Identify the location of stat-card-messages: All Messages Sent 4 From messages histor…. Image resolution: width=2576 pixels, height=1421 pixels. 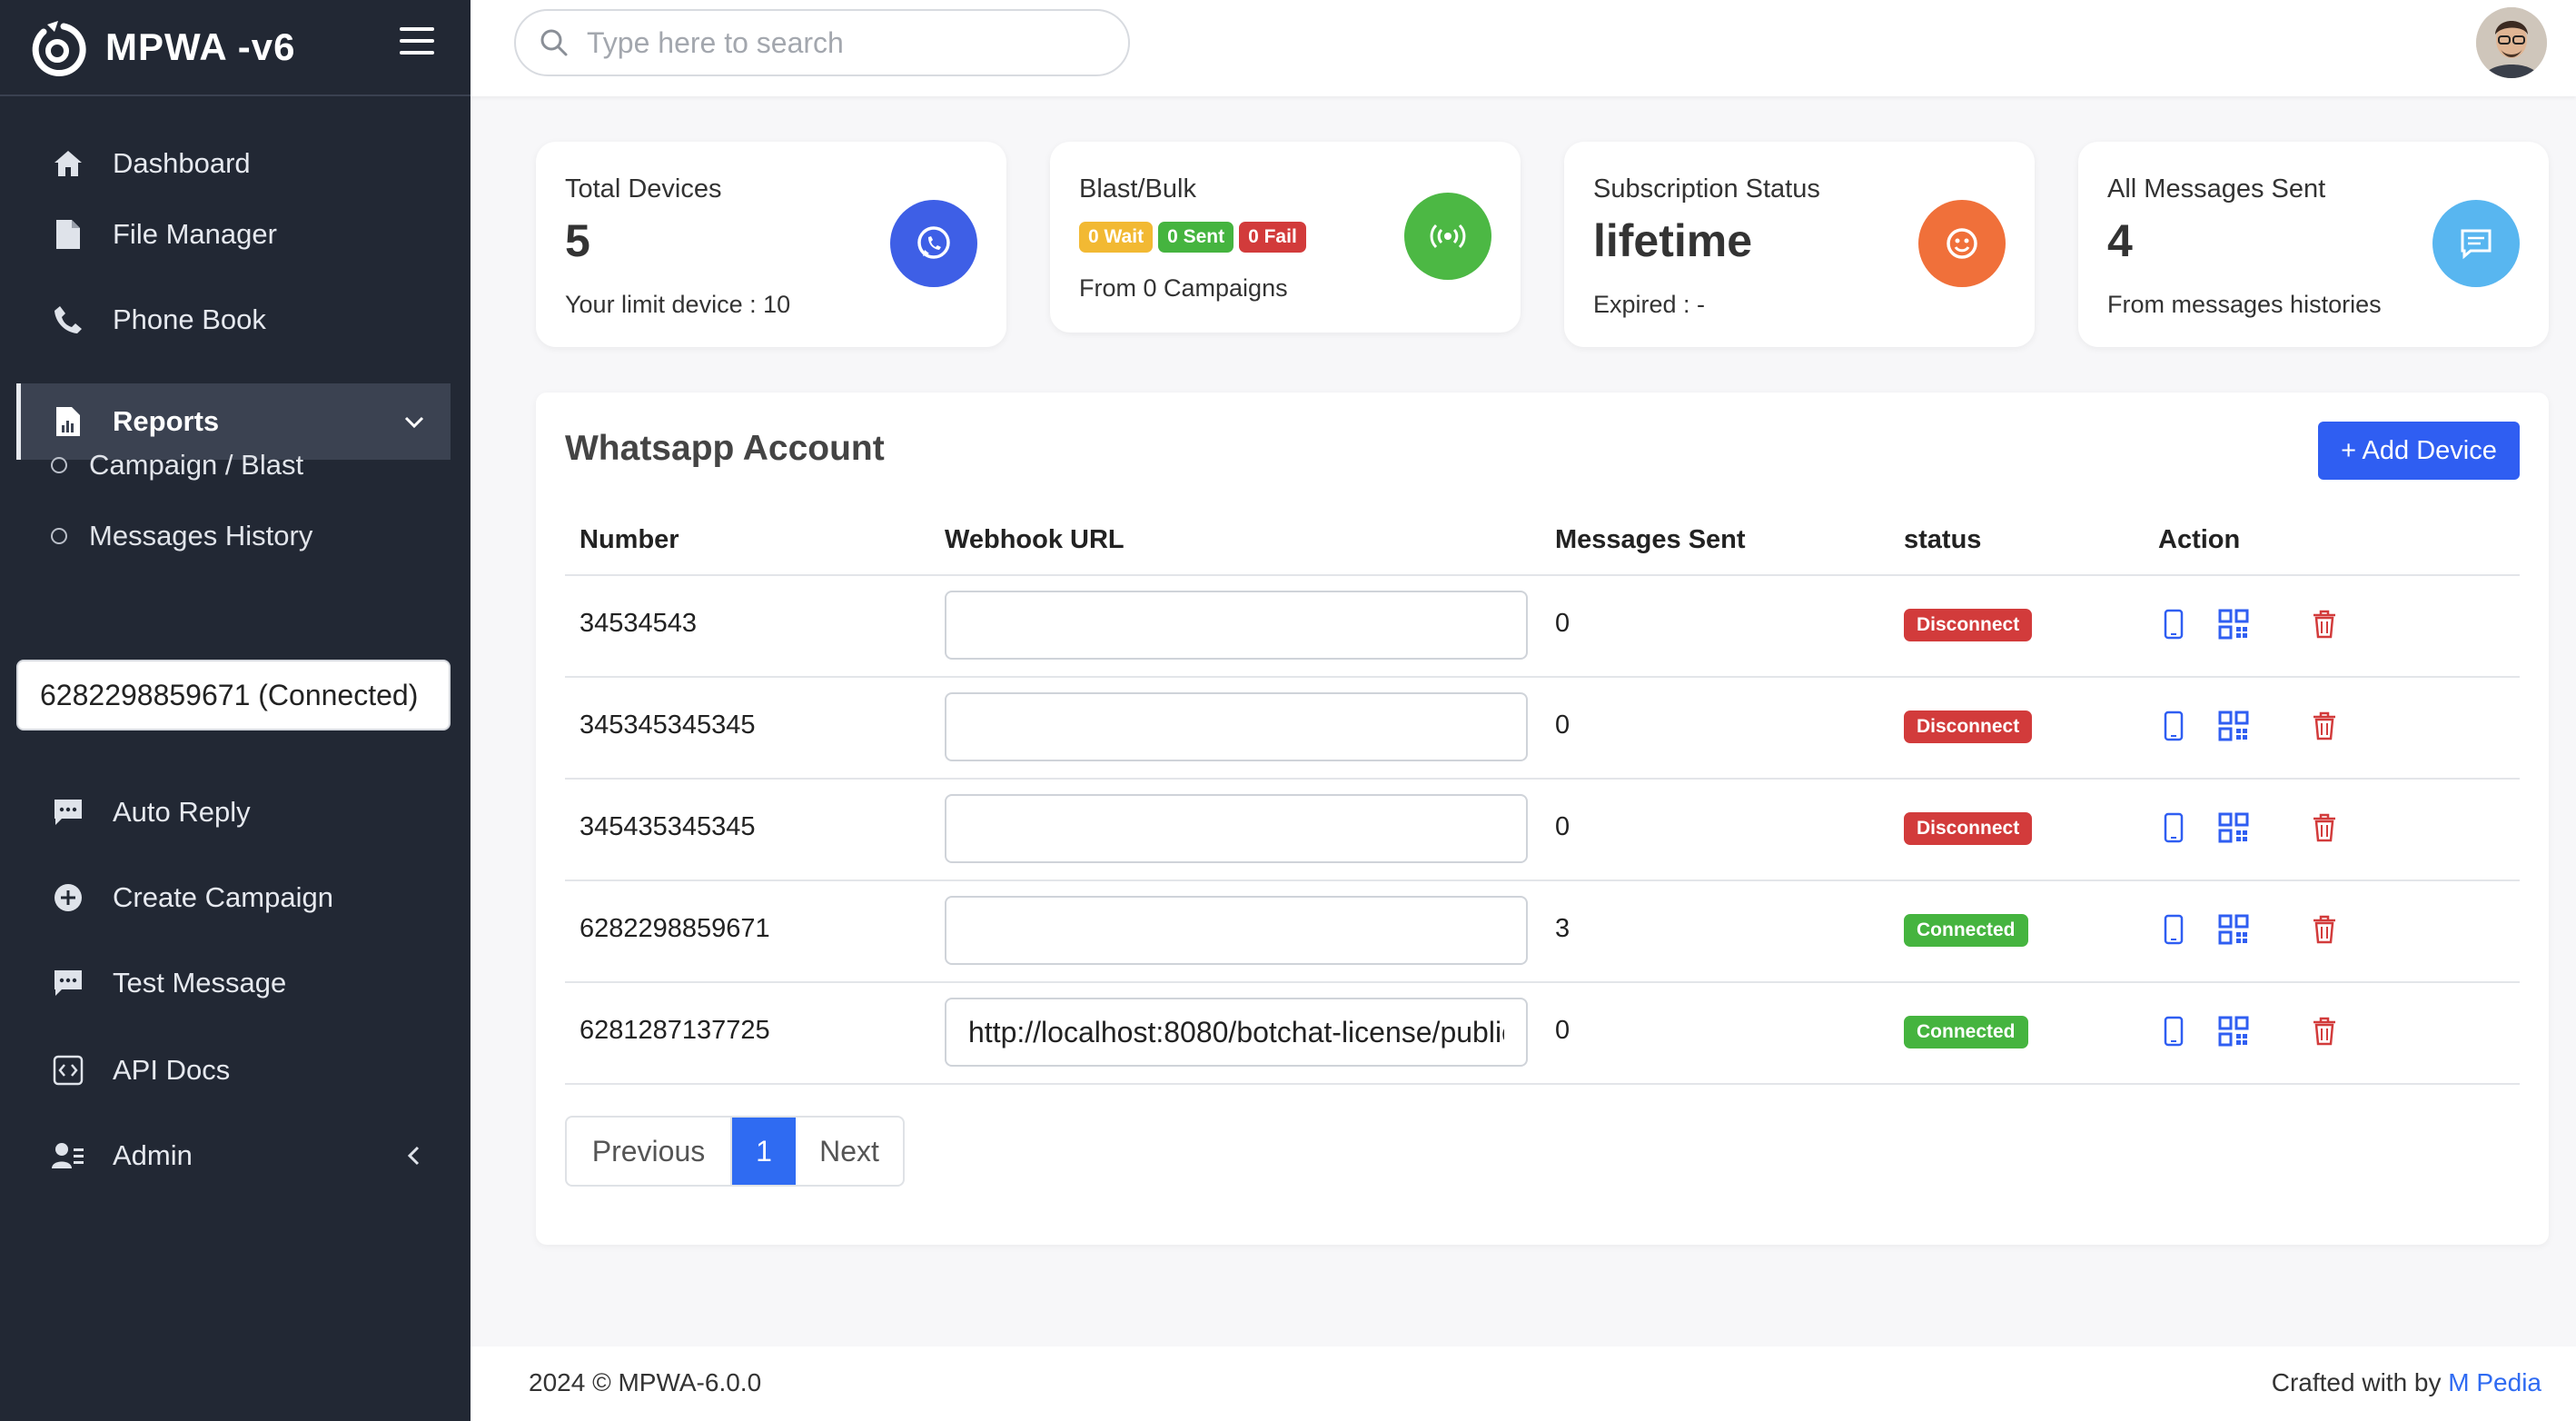
(2313, 244).